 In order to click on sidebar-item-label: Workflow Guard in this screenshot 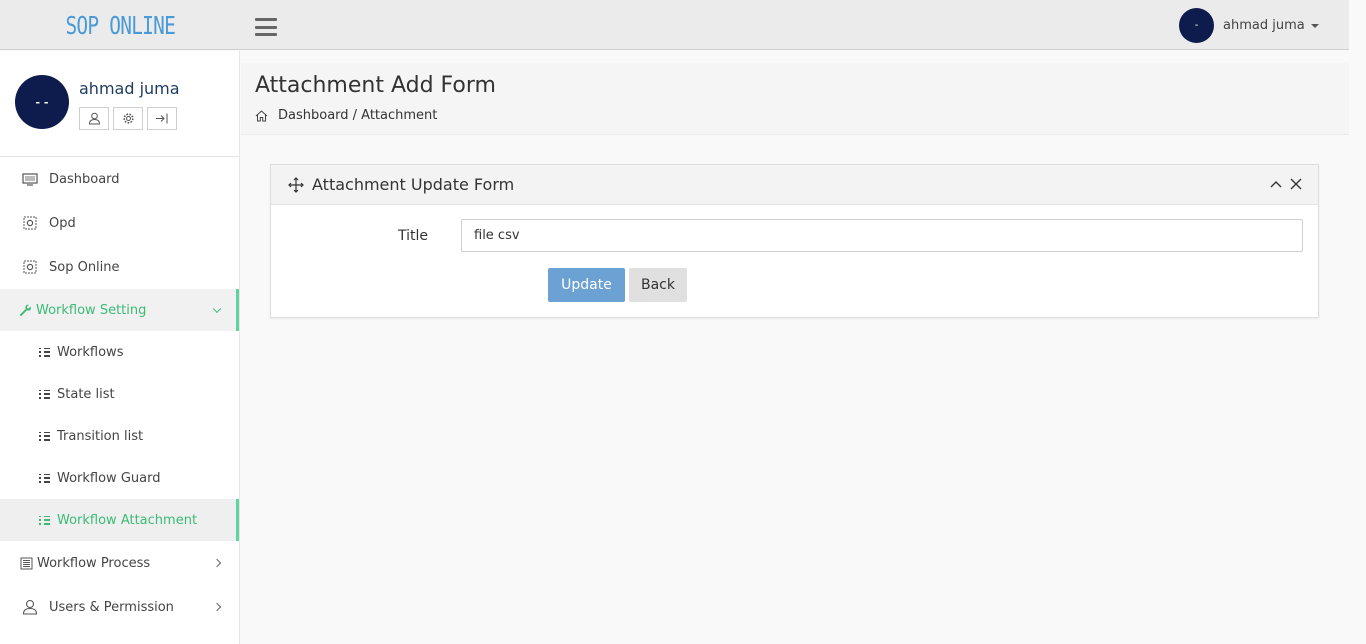, I will do `click(109, 478)`.